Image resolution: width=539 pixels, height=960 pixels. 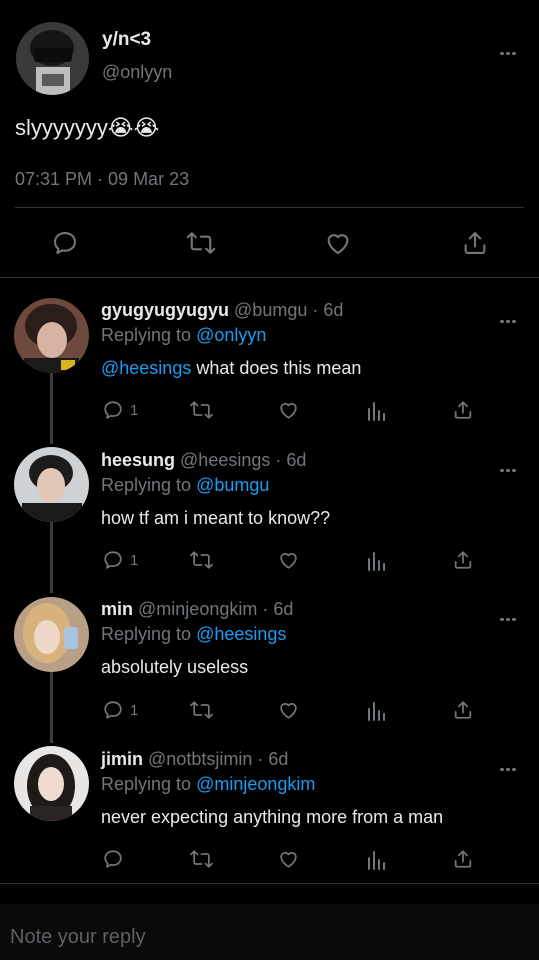 What do you see at coordinates (231, 368) in the screenshot?
I see `reply-text: @heesings what does this mean` at bounding box center [231, 368].